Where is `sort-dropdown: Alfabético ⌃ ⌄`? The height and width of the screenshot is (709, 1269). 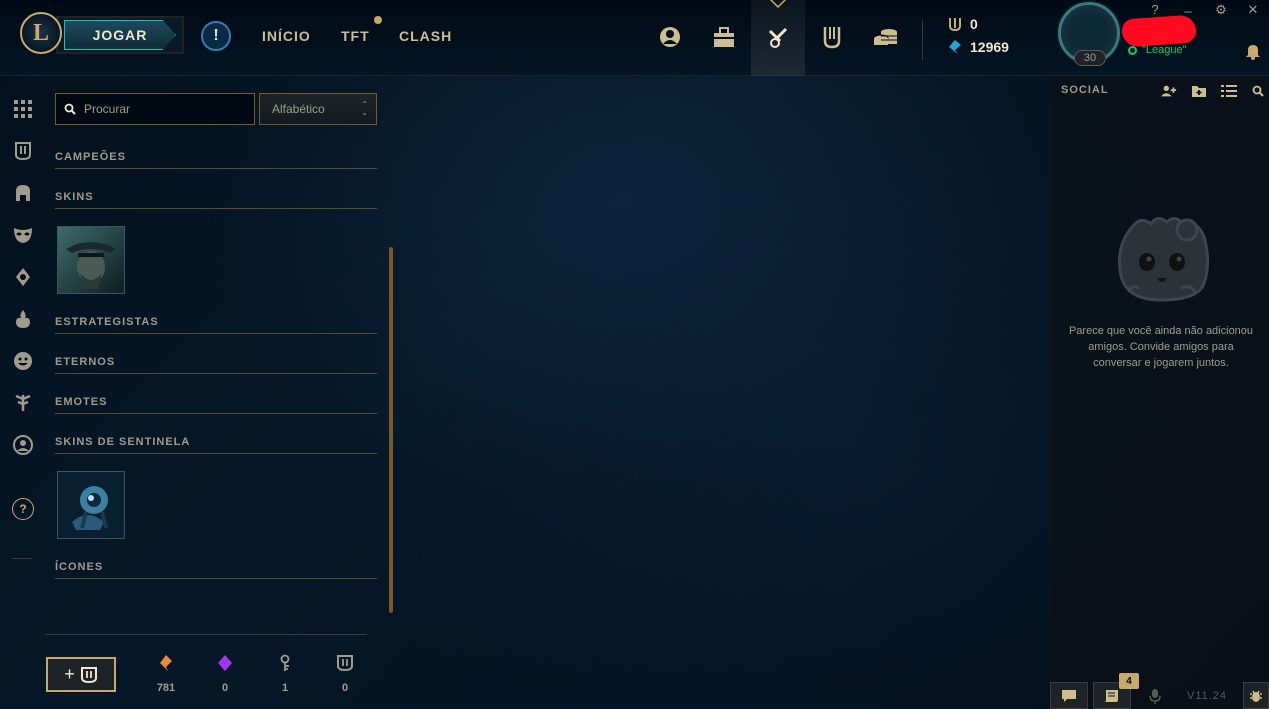 sort-dropdown: Alfabético ⌃ ⌄ is located at coordinates (318, 109).